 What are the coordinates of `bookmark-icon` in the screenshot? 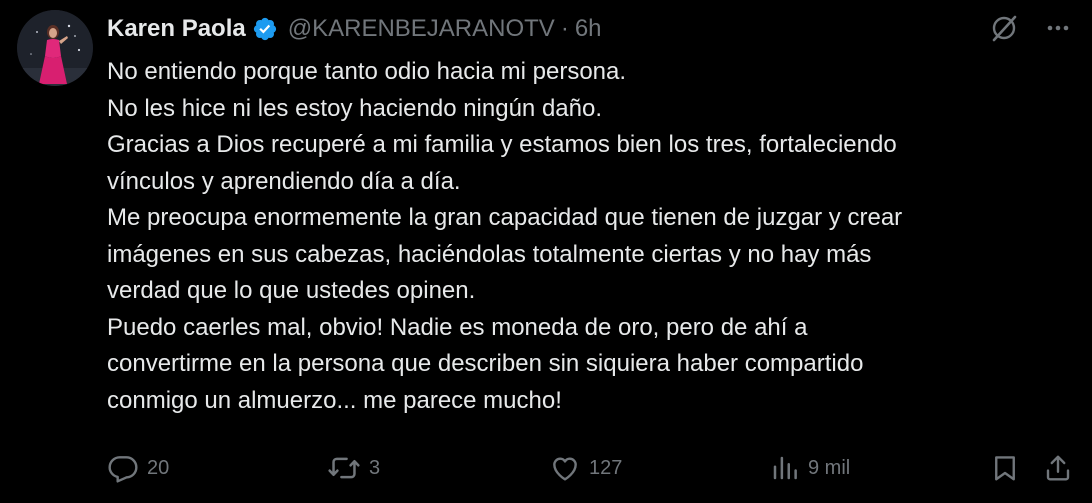 It's located at (1005, 468).